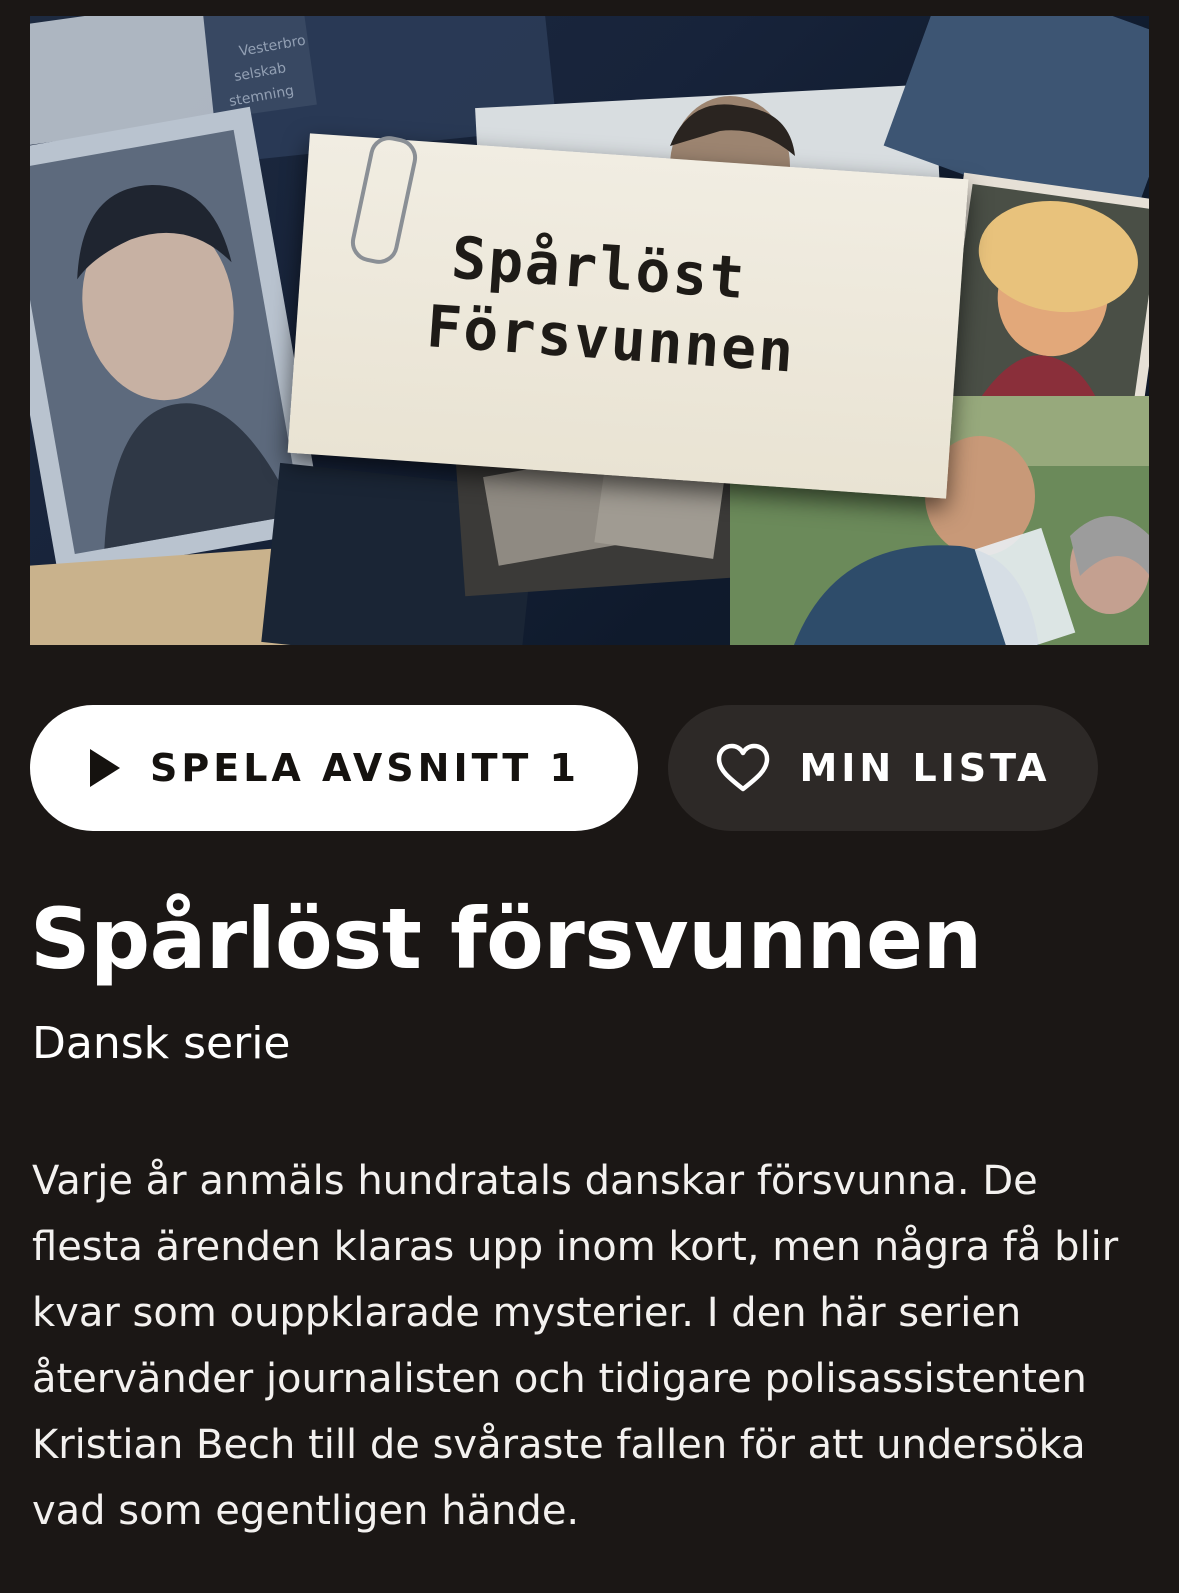 This screenshot has height=1593, width=1179. I want to click on play-episode-button: SPELA AVSNITT 1, so click(334, 768).